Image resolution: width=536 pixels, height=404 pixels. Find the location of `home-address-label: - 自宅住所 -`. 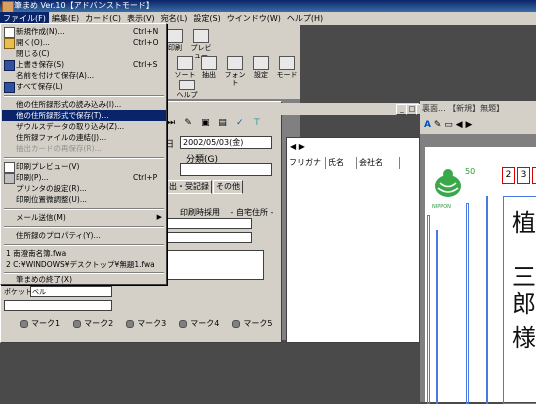

home-address-label: - 自宅住所 - is located at coordinates (252, 212).